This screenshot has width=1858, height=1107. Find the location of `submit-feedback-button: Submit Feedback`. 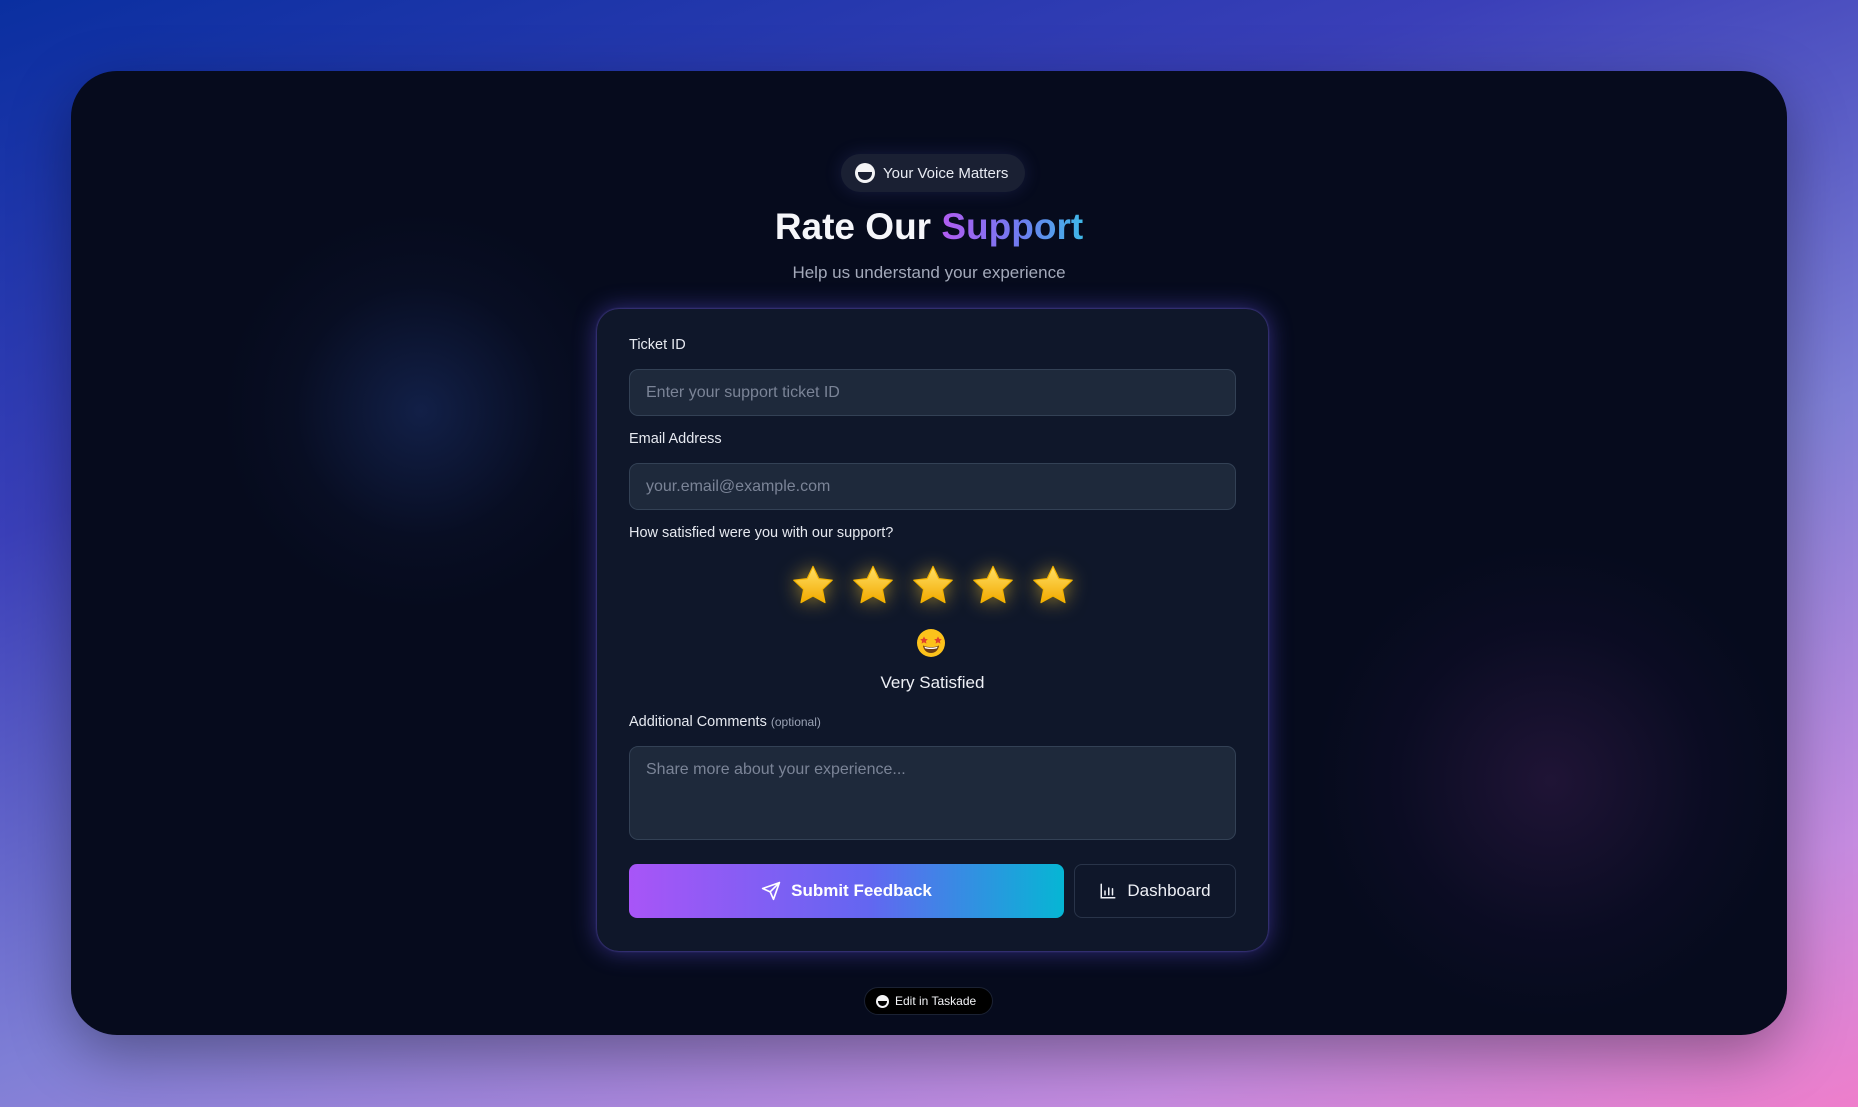

submit-feedback-button: Submit Feedback is located at coordinates (846, 891).